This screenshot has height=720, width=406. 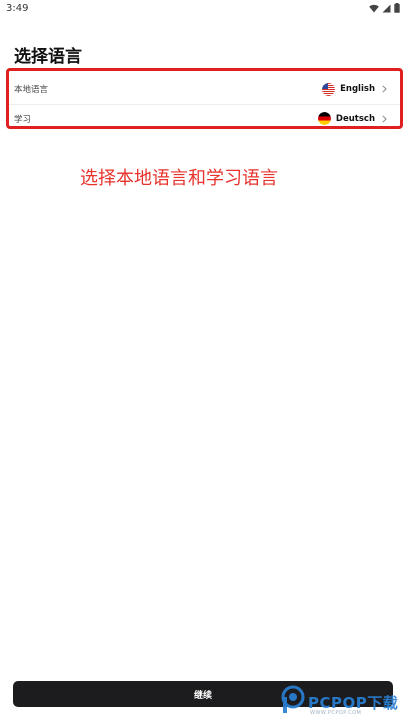 What do you see at coordinates (23, 119) in the screenshot?
I see `learning-language-label: 学习` at bounding box center [23, 119].